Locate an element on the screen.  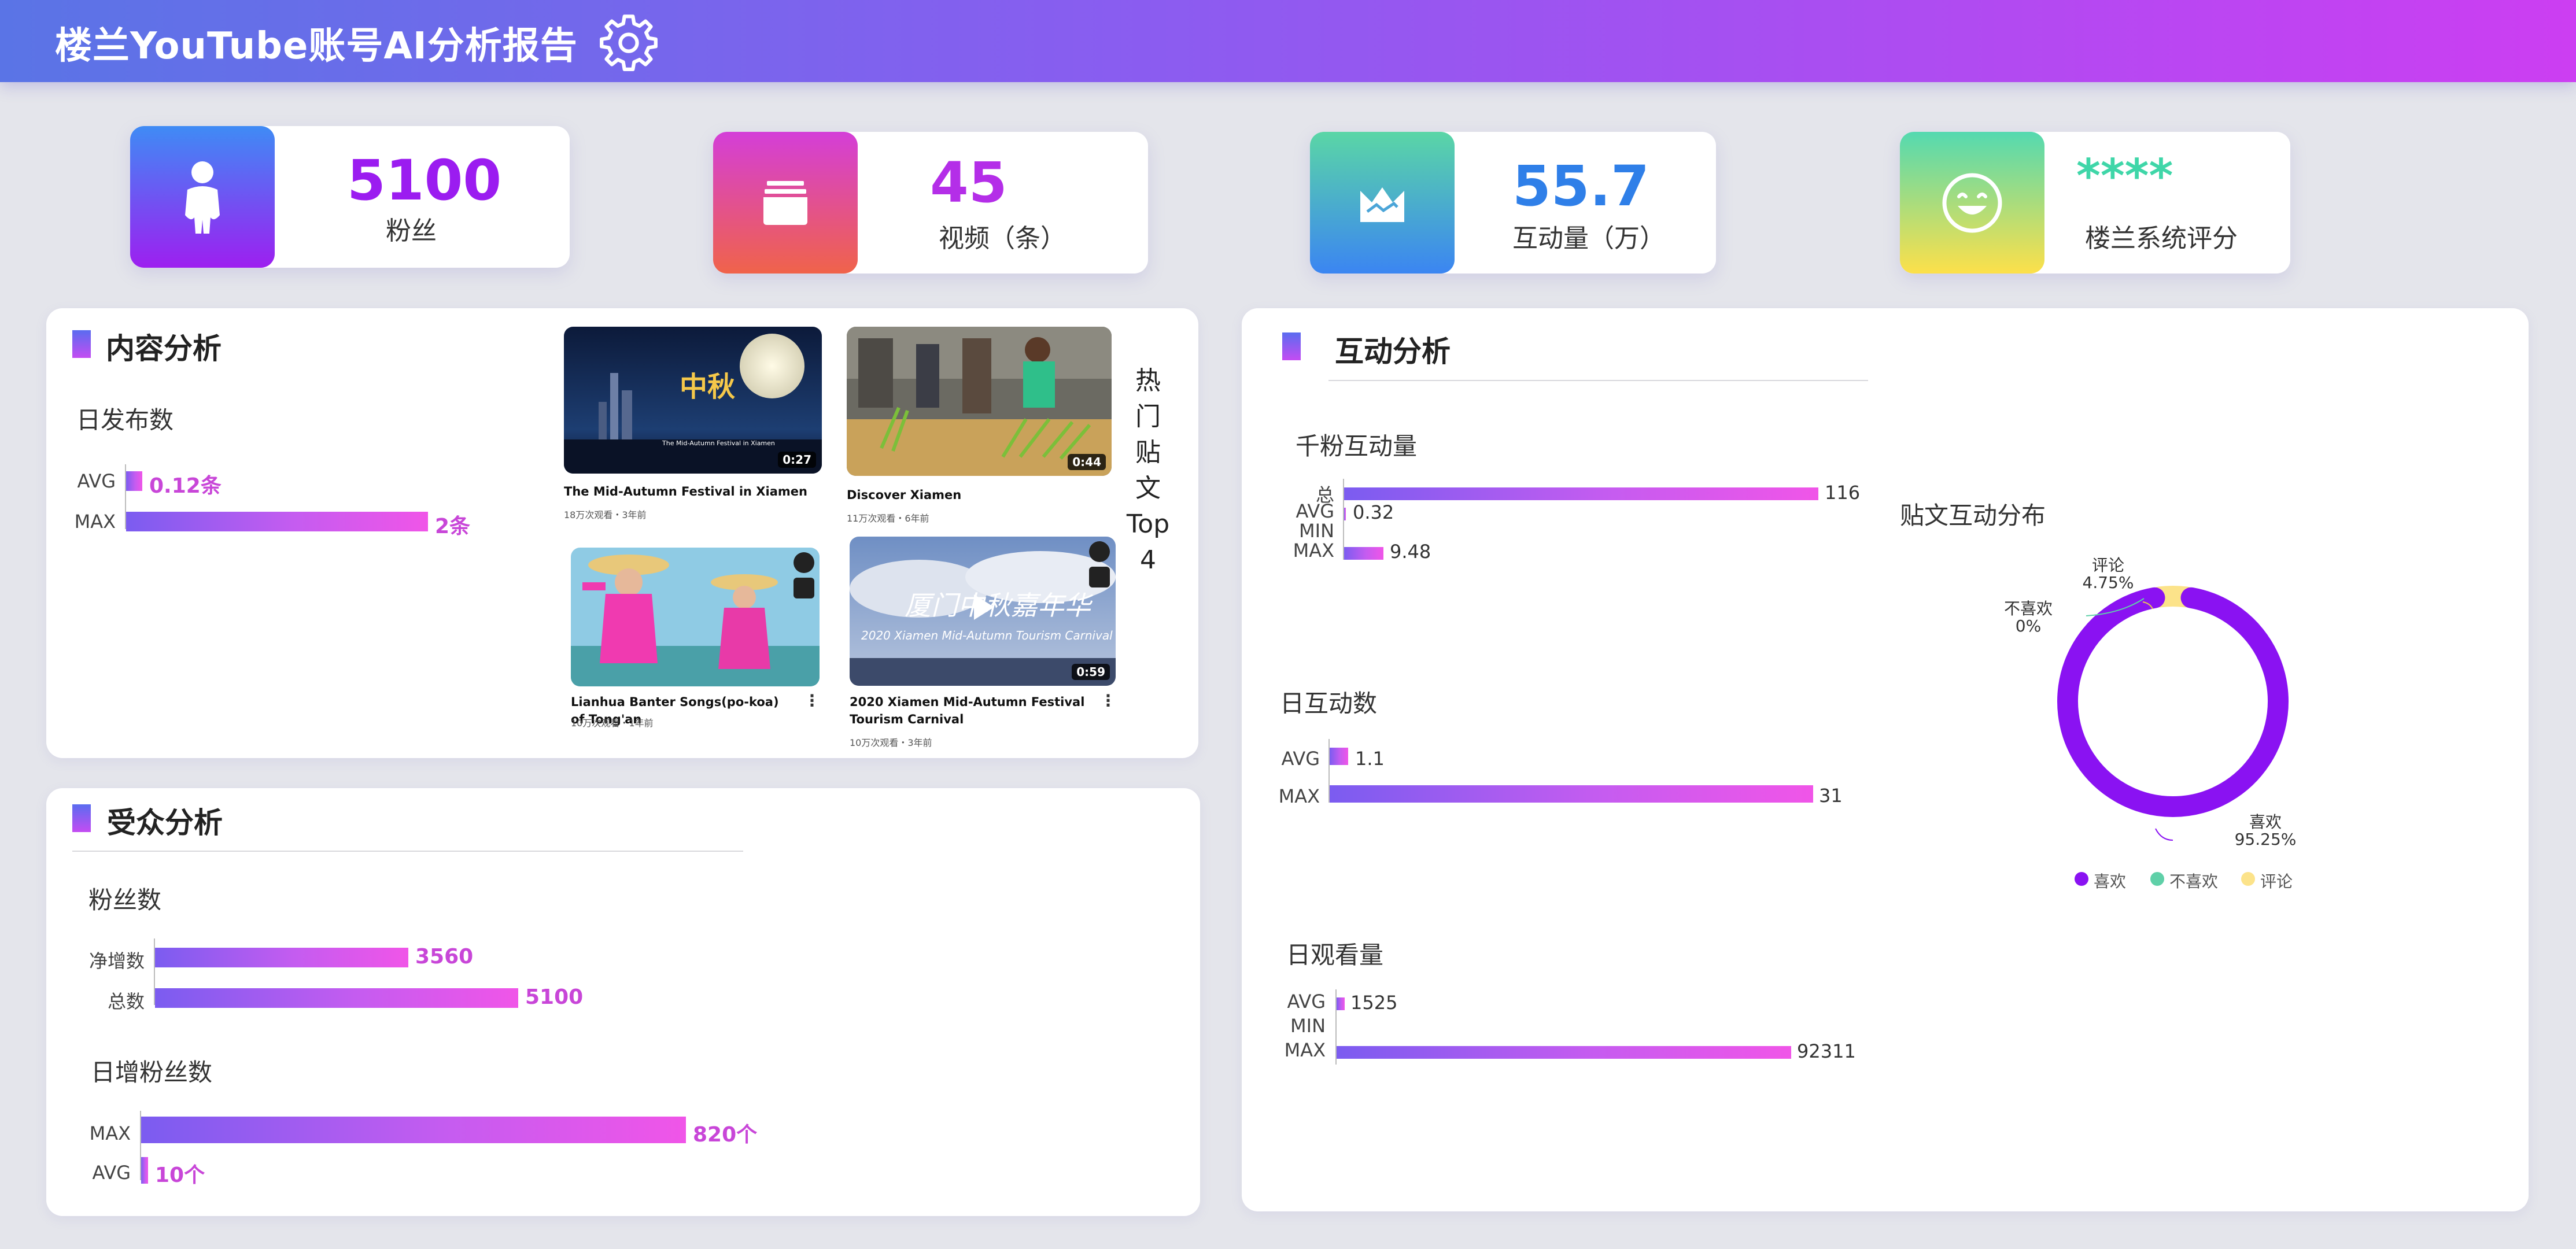
kpi-value: 55.7 is located at coordinates (1580, 186).